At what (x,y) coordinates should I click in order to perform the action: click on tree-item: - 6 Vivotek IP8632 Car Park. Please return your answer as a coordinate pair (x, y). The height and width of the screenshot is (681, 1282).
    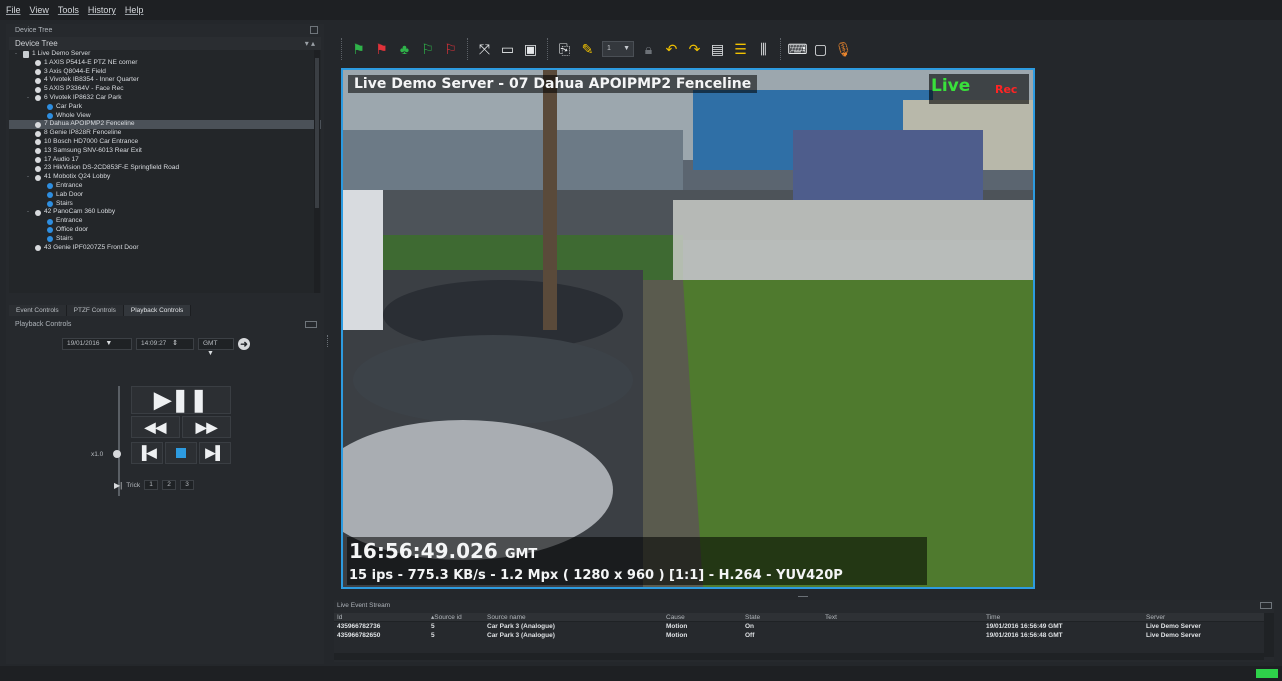
    Looking at the image, I should click on (165, 98).